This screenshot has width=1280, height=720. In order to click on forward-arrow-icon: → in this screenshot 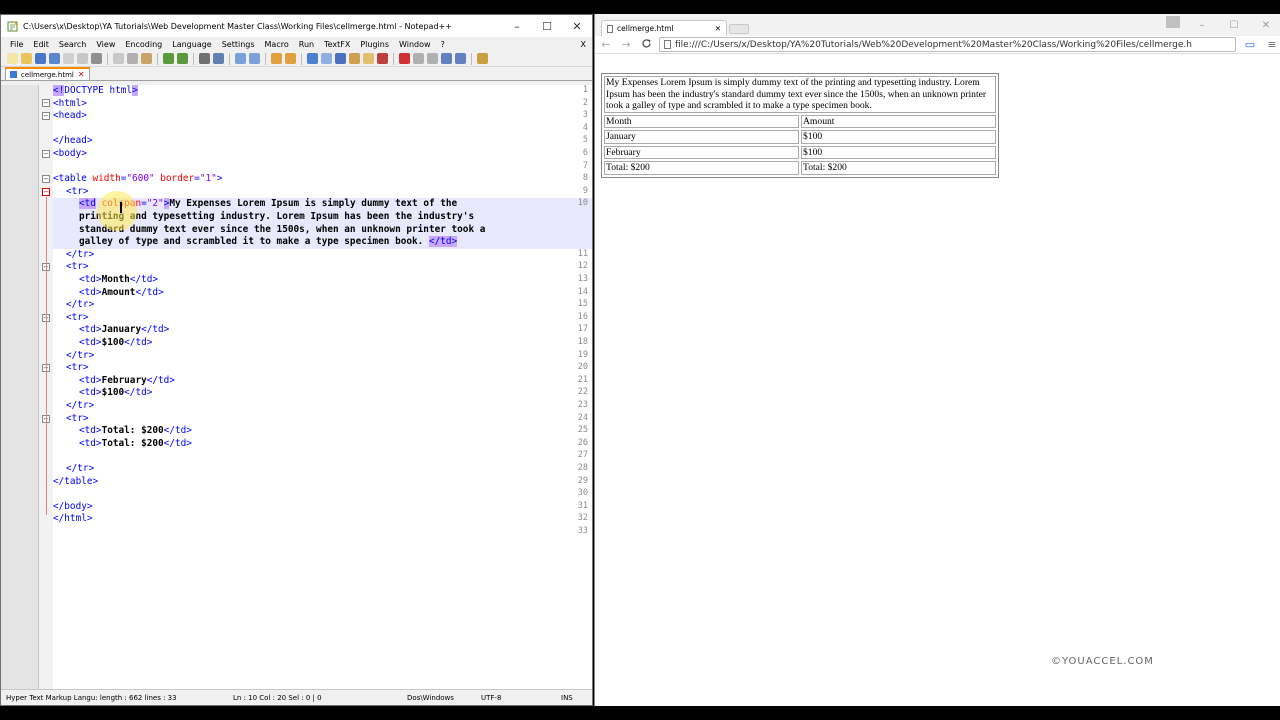, I will do `click(626, 44)`.